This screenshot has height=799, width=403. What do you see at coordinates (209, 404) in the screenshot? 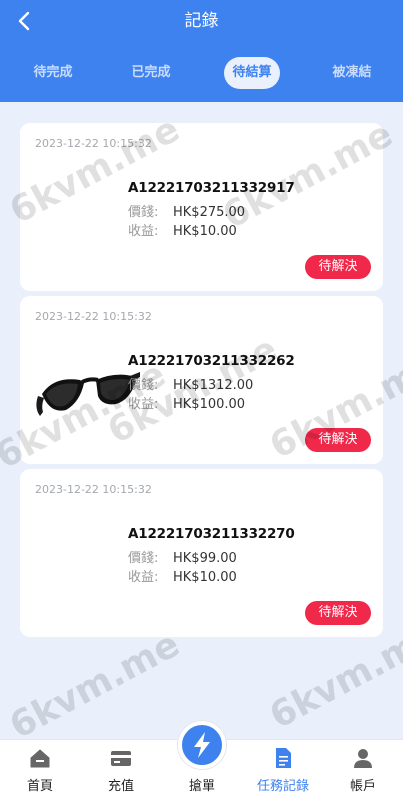
I see `income-value: HK$100.00` at bounding box center [209, 404].